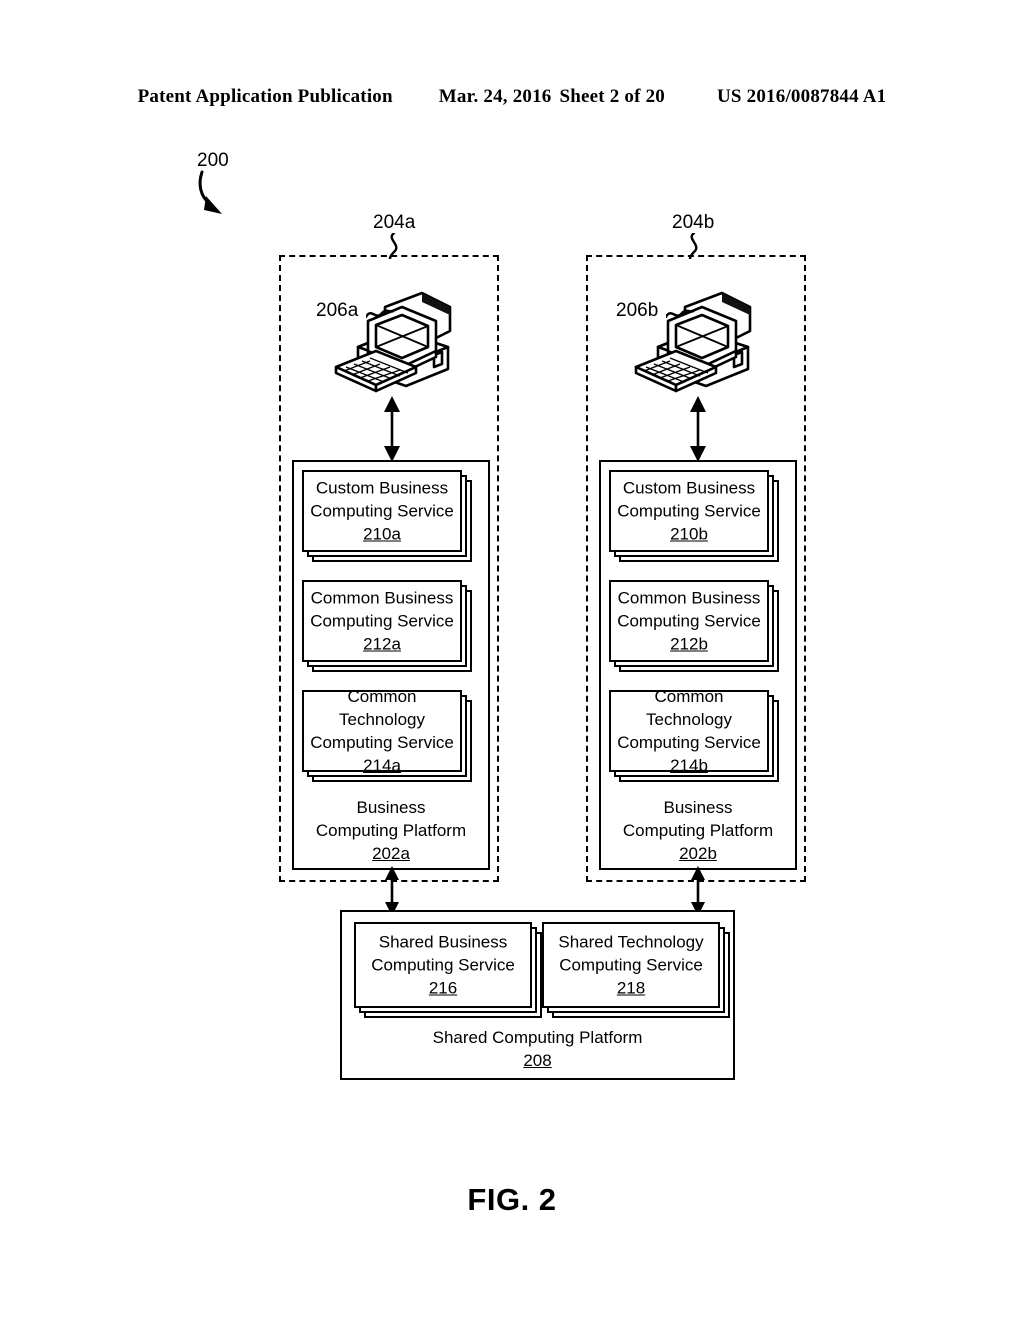 The height and width of the screenshot is (1320, 1024). I want to click on platform-ref-202a: 202a, so click(391, 853).